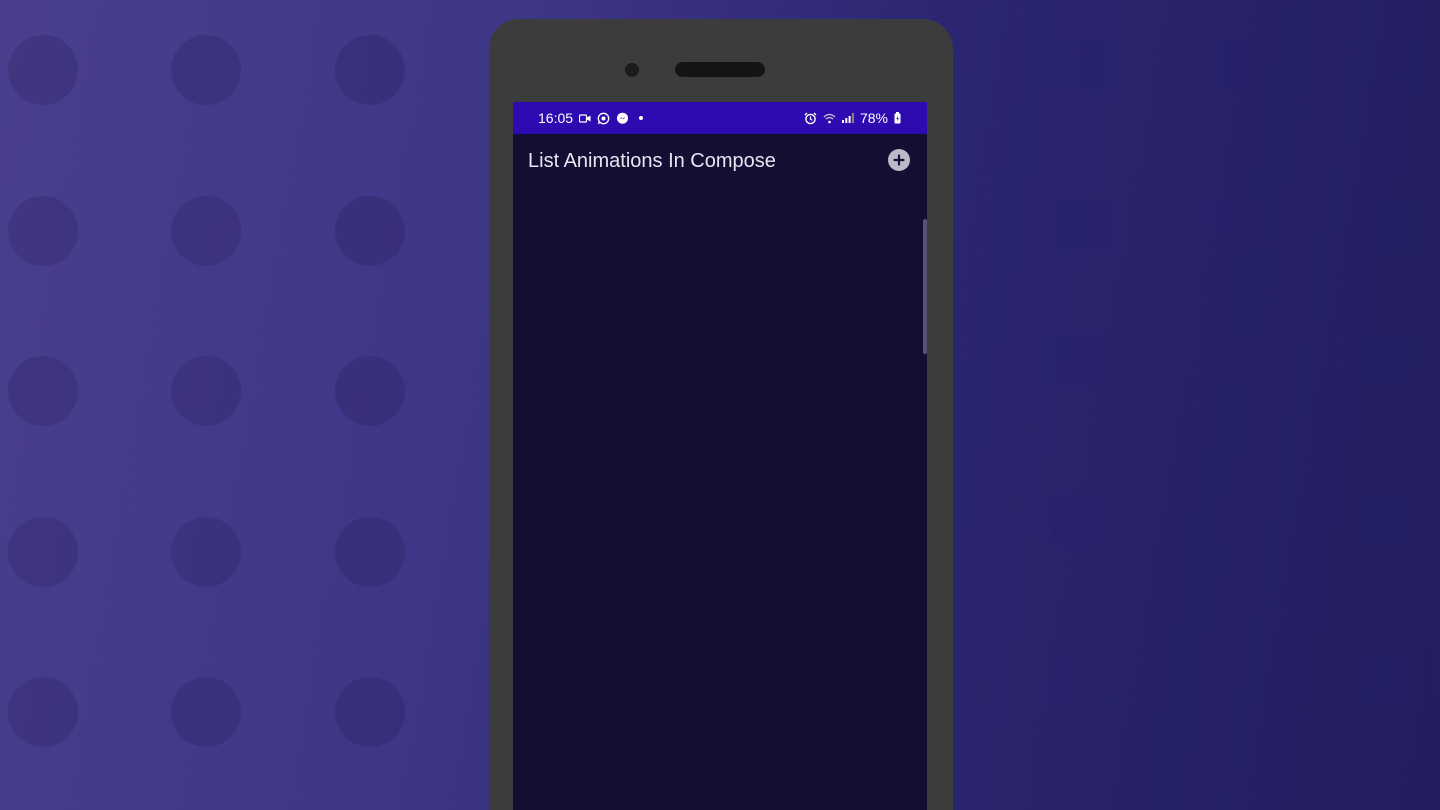  Describe the element at coordinates (641, 118) in the screenshot. I see `notification-dot` at that location.